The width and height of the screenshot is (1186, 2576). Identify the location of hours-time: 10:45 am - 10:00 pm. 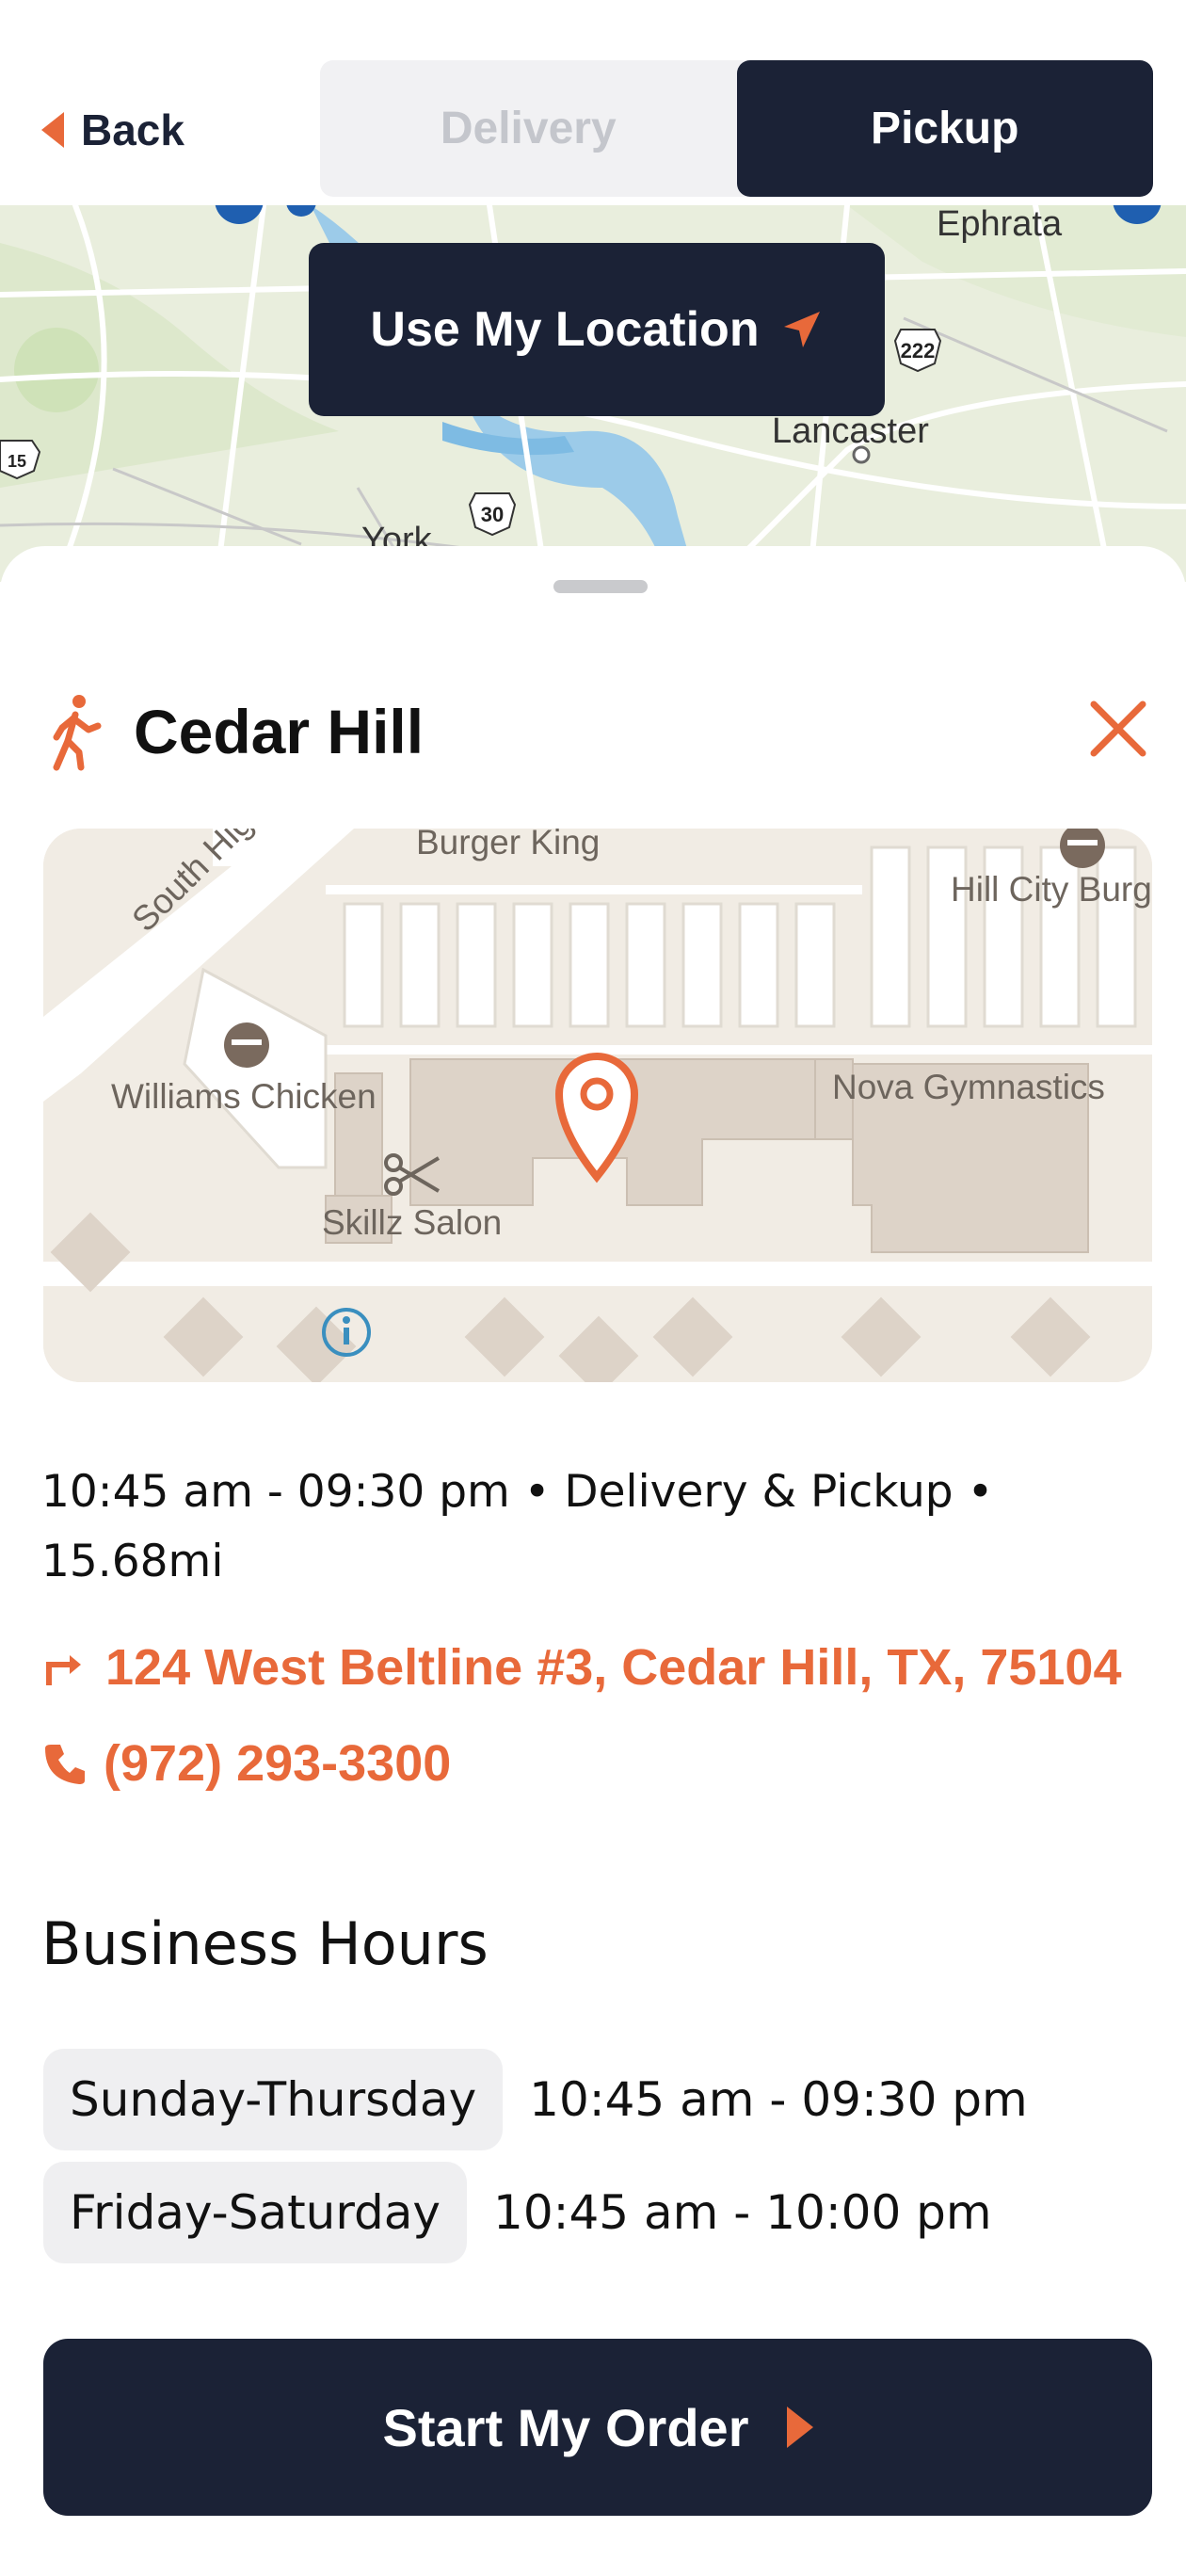
(742, 2212).